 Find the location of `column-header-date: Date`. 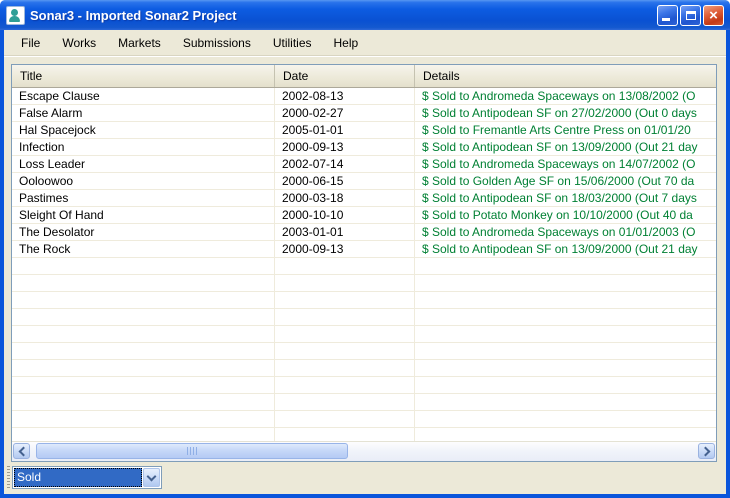

column-header-date: Date is located at coordinates (345, 76).